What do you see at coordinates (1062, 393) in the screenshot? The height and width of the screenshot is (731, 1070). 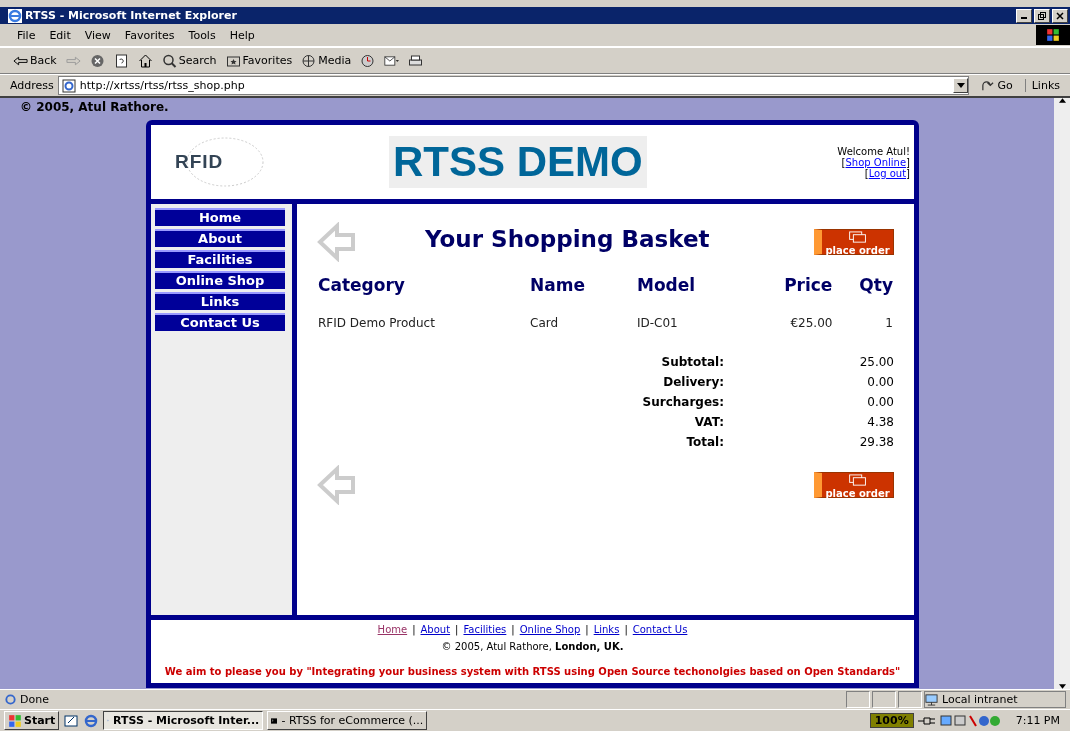 I see `vertical-scrollbar` at bounding box center [1062, 393].